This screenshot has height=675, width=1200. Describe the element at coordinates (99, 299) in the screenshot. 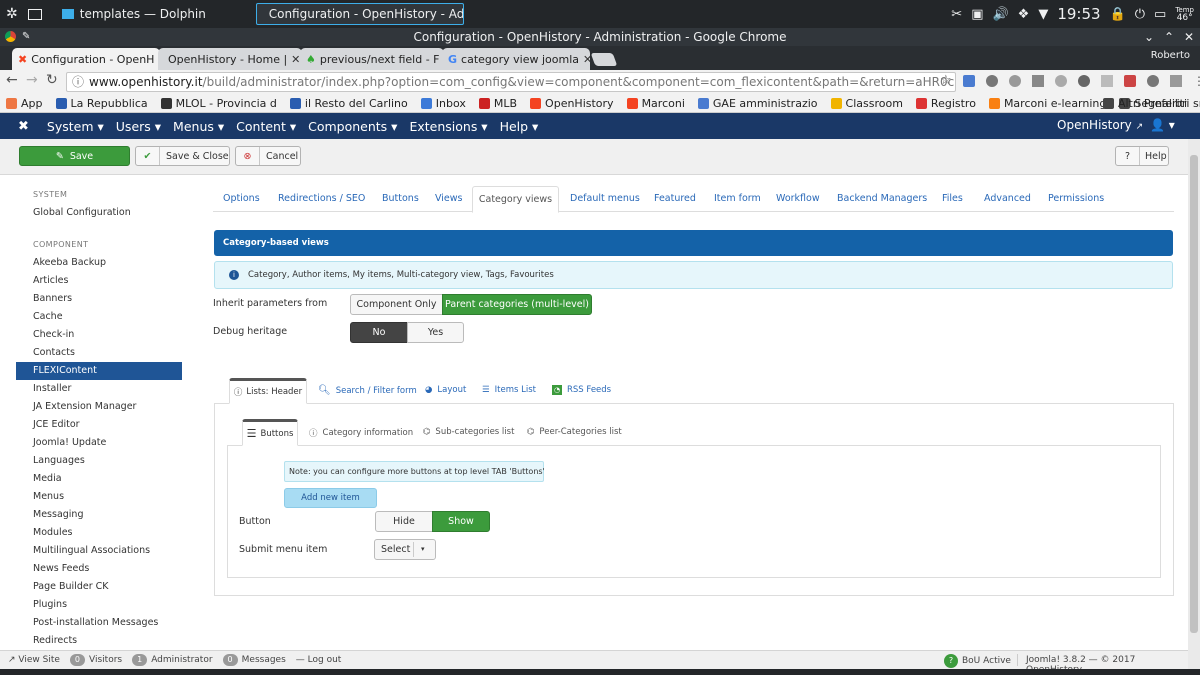

I see `sidebar-item-banners: Banners` at that location.